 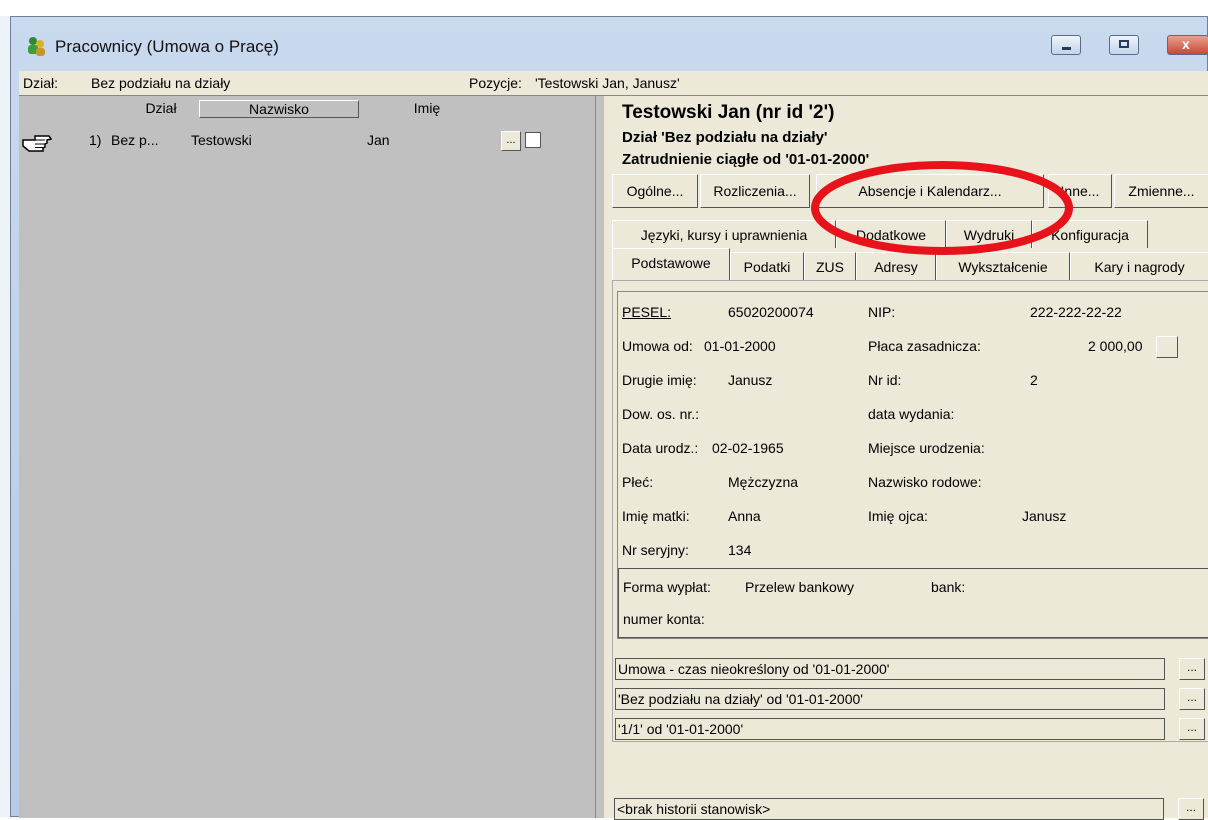 What do you see at coordinates (161, 83) in the screenshot?
I see `dzial-value: Bez podziału na działy` at bounding box center [161, 83].